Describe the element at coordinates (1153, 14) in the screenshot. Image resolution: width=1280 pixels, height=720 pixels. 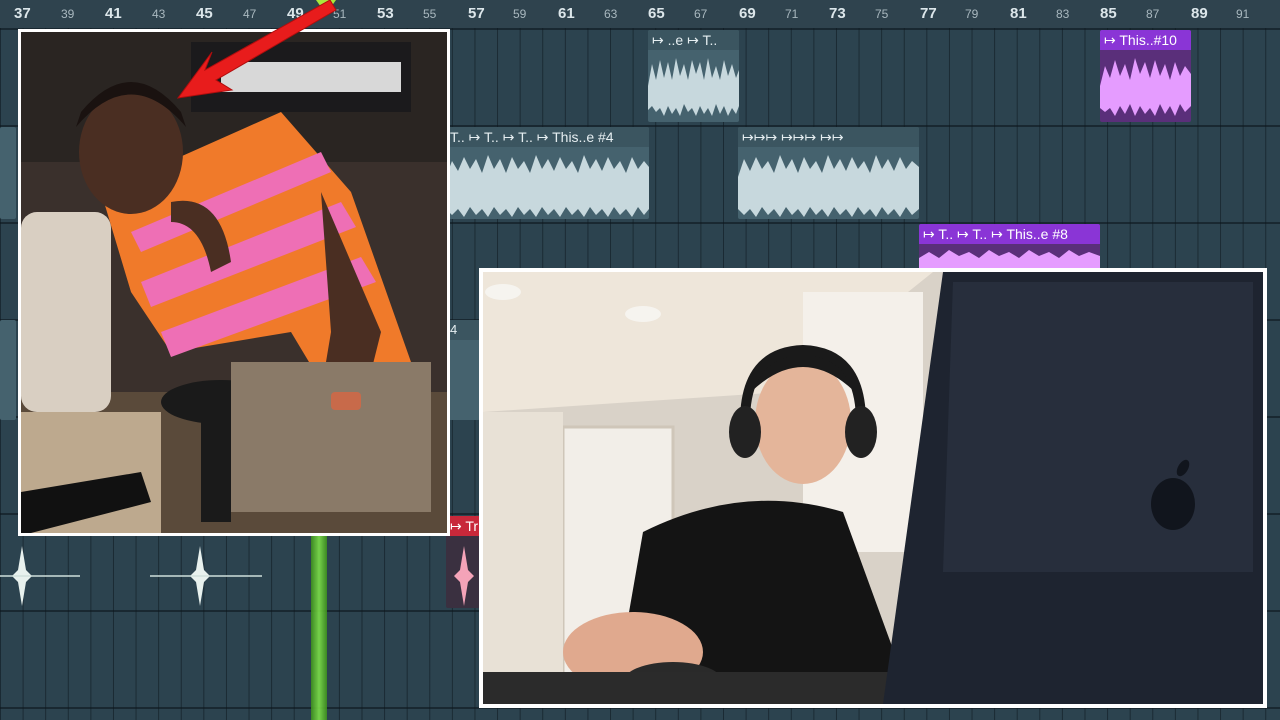
I see `ruler-bar-number: 87` at that location.